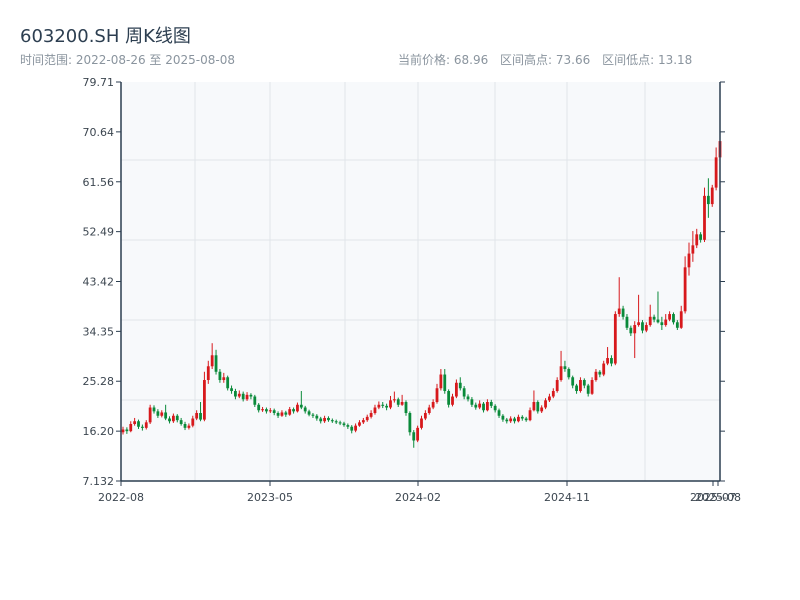  What do you see at coordinates (99, 182) in the screenshot?
I see `y-tick-label: 61.56` at bounding box center [99, 182].